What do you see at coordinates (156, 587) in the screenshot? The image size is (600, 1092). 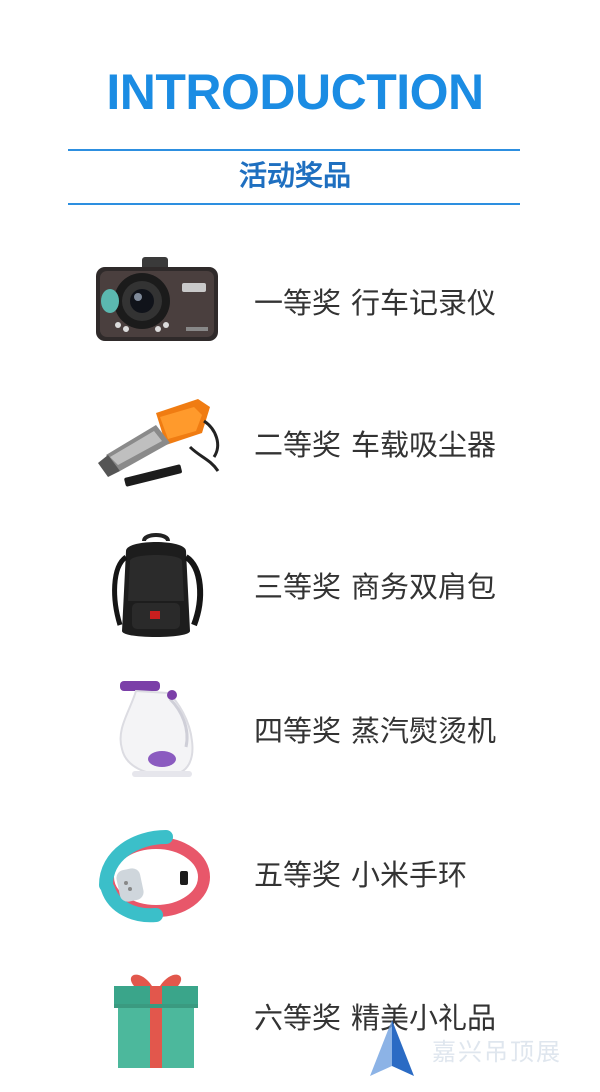 I see `backpack-image` at bounding box center [156, 587].